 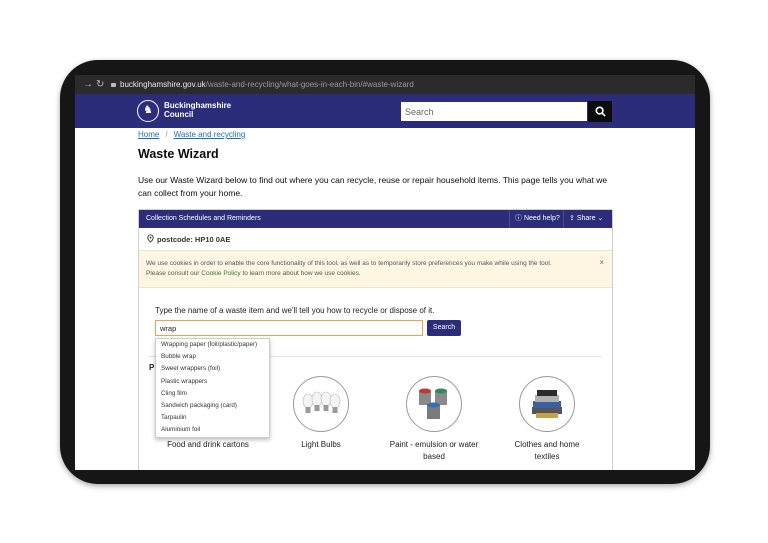 I want to click on search-icon, so click(x=600, y=111).